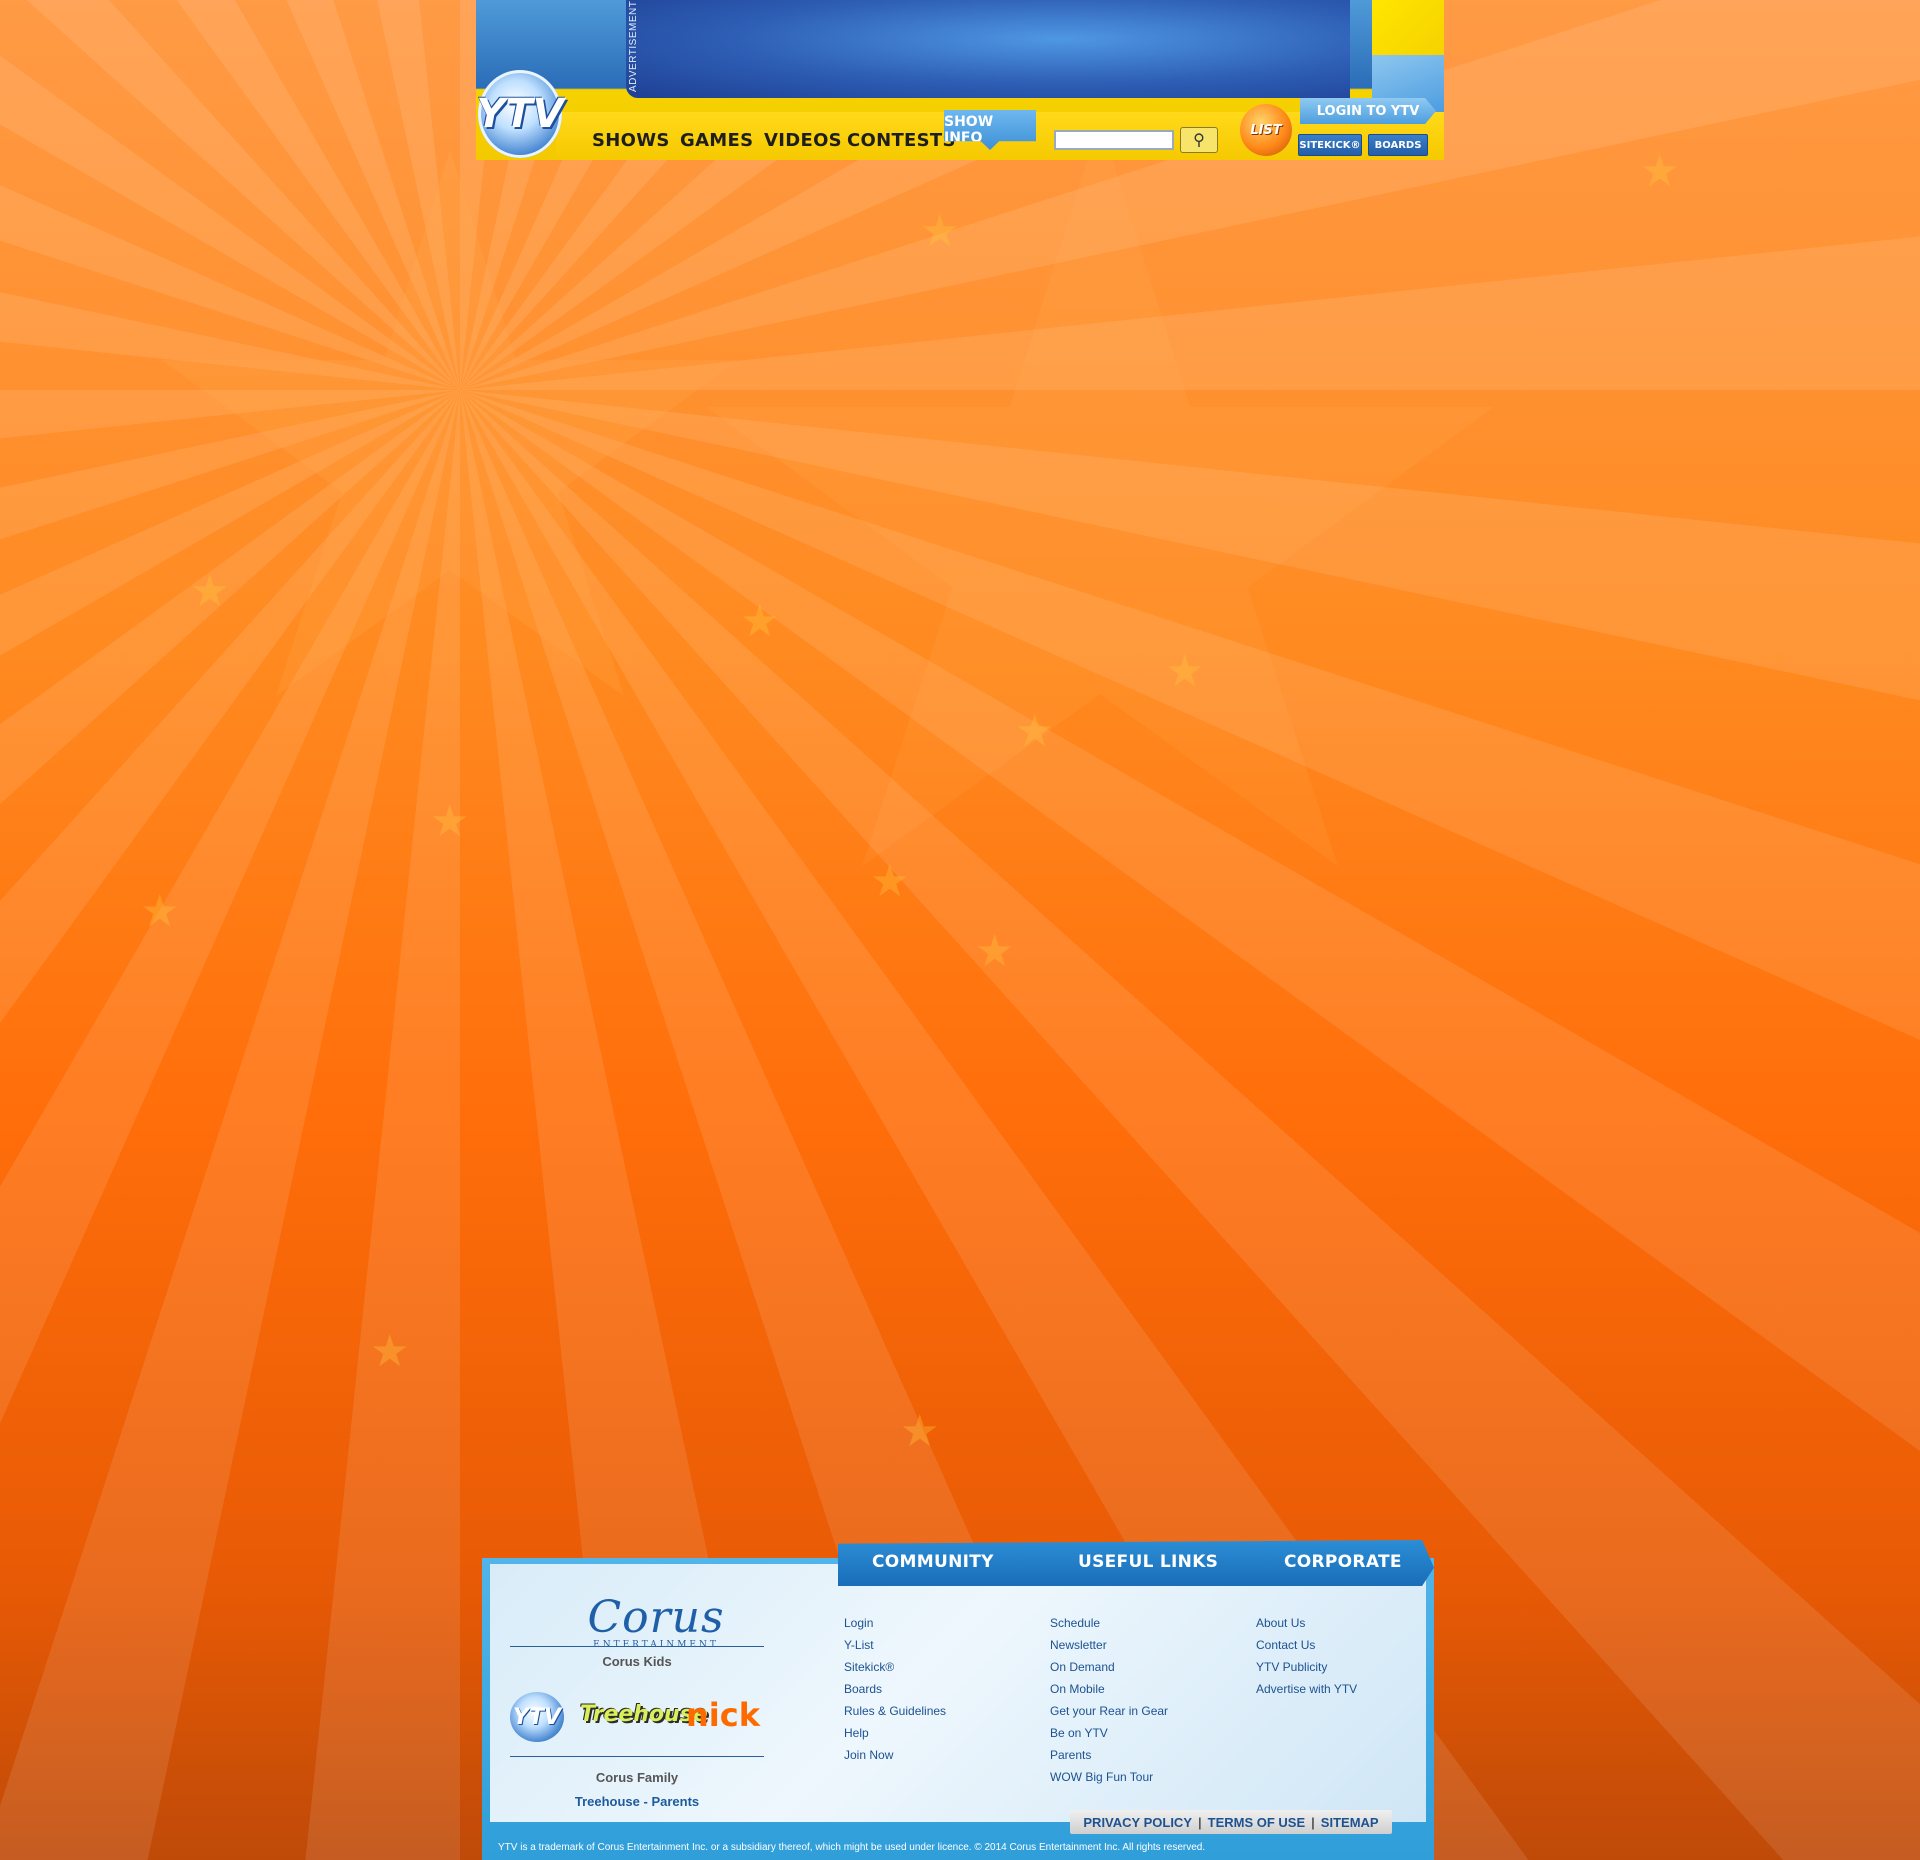 This screenshot has height=1860, width=1920. What do you see at coordinates (637, 1777) in the screenshot?
I see `corus-family-heading: Corus Family` at bounding box center [637, 1777].